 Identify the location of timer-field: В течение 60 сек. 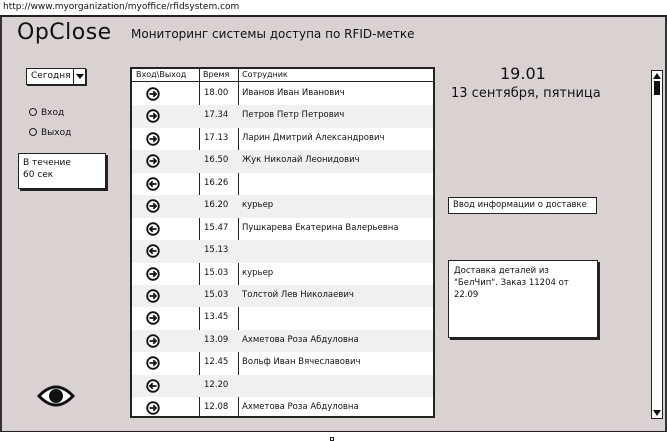
(62, 171).